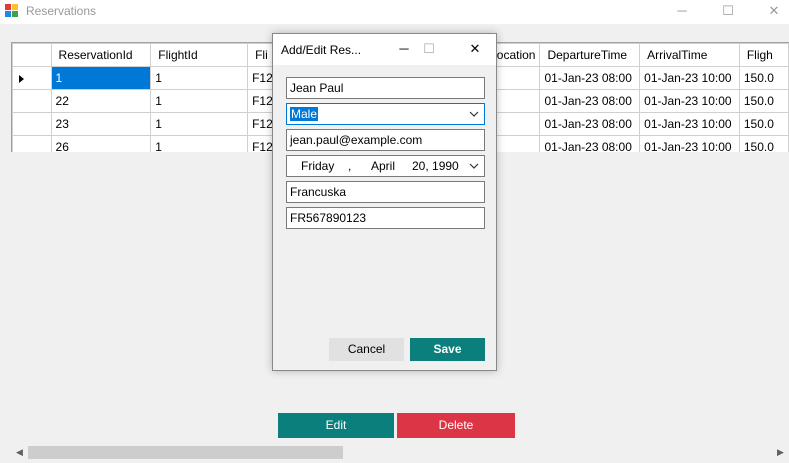  Describe the element at coordinates (475, 49) in the screenshot. I see `dialog-close-button: ✕` at that location.